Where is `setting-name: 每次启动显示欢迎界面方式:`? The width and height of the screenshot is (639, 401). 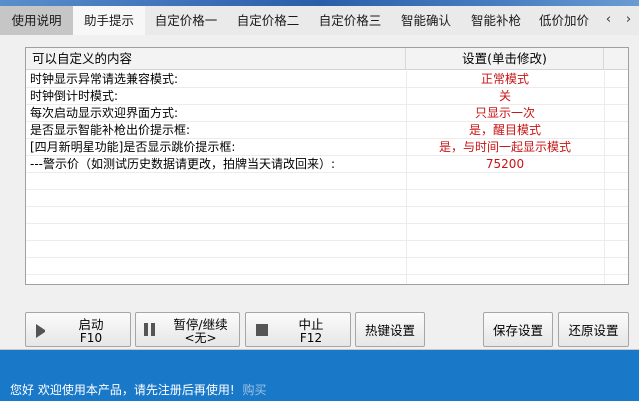
setting-name: 每次启动显示欢迎界面方式: is located at coordinates (104, 113).